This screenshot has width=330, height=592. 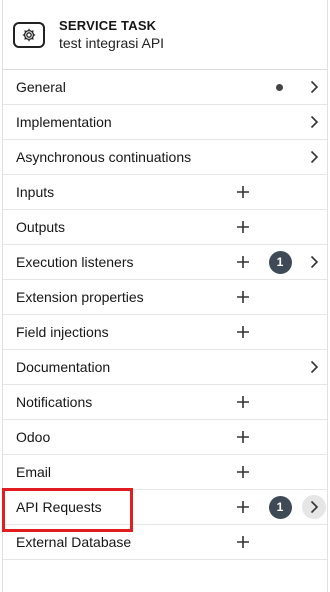 What do you see at coordinates (34, 472) in the screenshot?
I see `group-label: Email` at bounding box center [34, 472].